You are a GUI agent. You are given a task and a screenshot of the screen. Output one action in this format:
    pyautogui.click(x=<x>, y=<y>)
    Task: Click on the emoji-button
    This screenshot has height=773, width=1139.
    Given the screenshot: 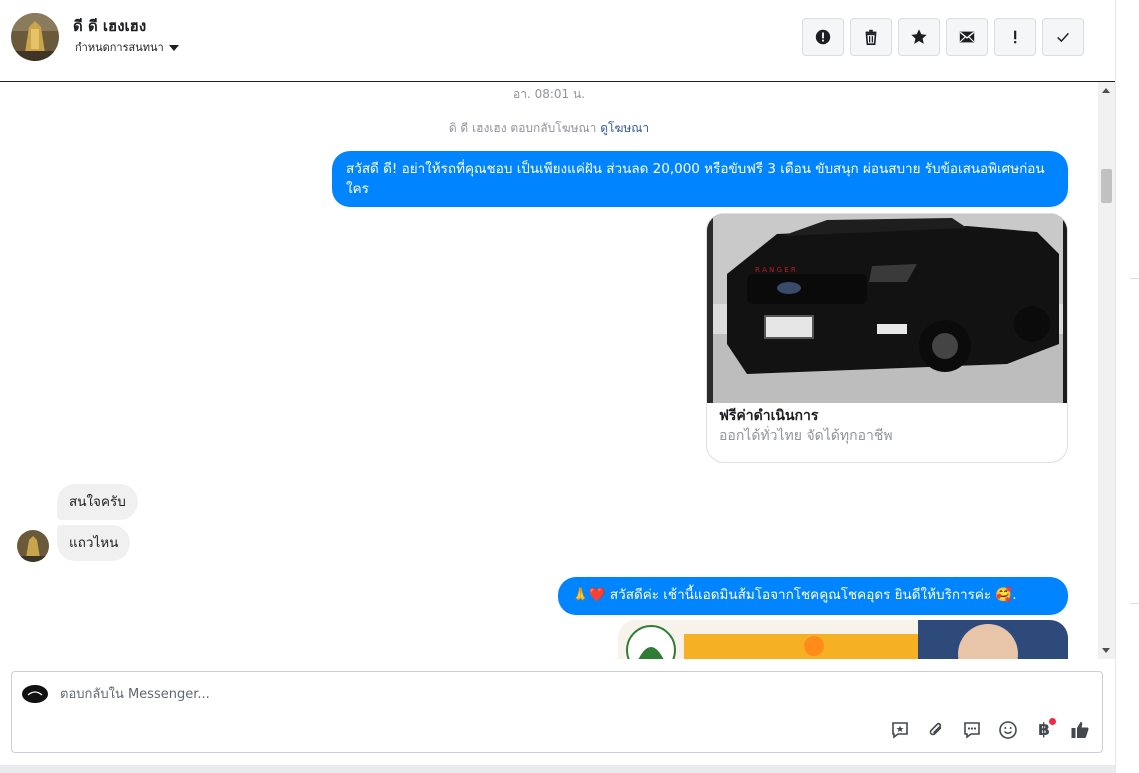 What is the action you would take?
    pyautogui.click(x=1008, y=730)
    